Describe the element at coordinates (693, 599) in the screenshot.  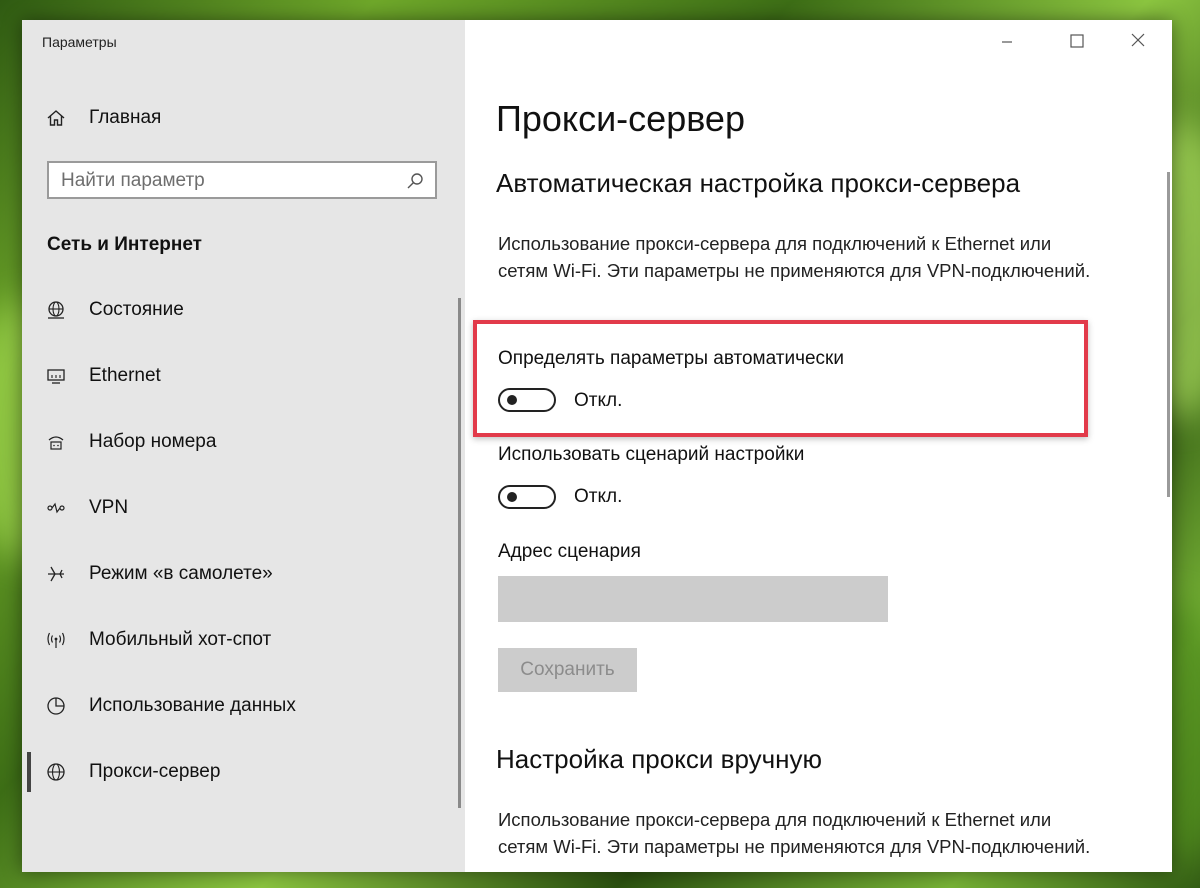
I see `script-address-input` at that location.